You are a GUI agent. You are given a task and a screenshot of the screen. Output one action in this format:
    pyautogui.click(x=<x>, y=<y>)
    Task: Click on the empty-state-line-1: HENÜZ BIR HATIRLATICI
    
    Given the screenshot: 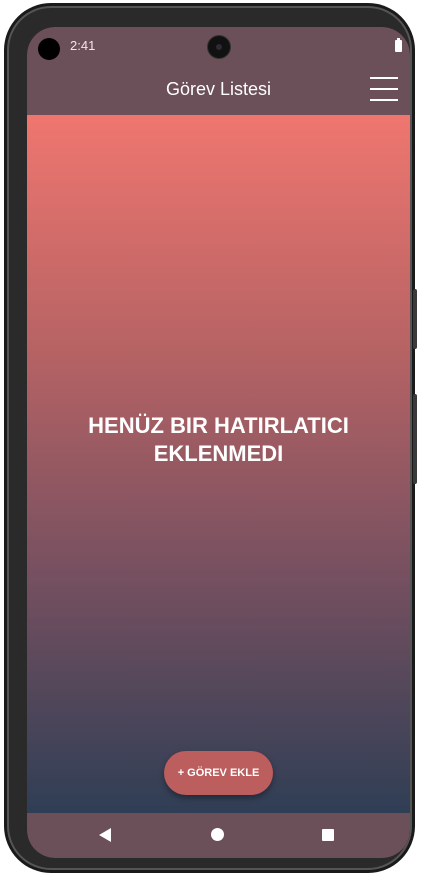 What is the action you would take?
    pyautogui.click(x=218, y=425)
    